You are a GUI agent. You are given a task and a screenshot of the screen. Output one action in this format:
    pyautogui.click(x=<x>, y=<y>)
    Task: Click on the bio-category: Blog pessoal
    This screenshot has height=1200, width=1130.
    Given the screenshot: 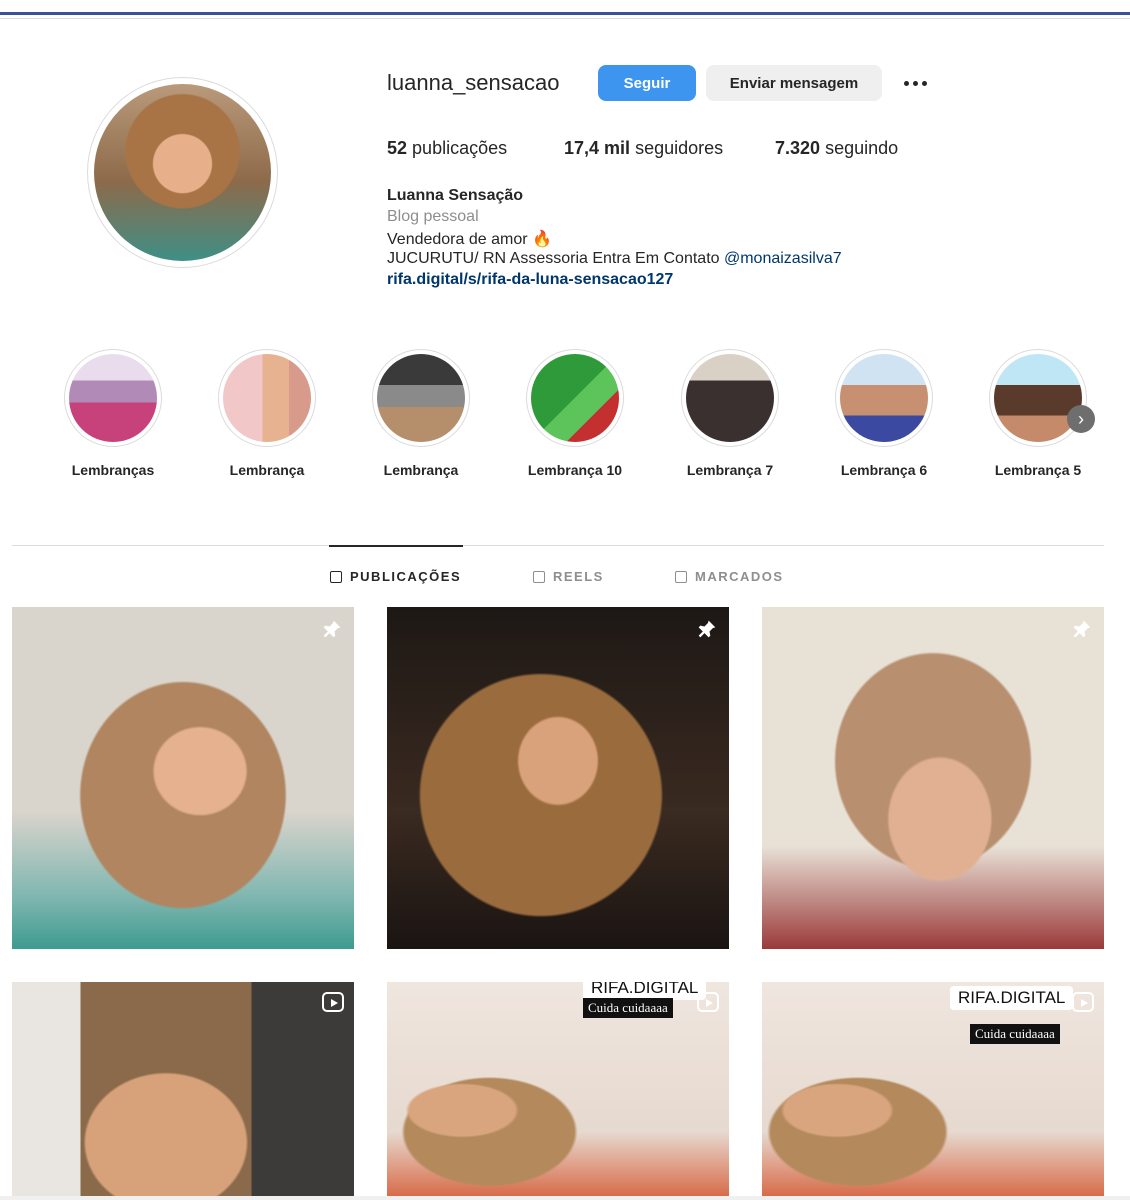 What is the action you would take?
    pyautogui.click(x=433, y=216)
    